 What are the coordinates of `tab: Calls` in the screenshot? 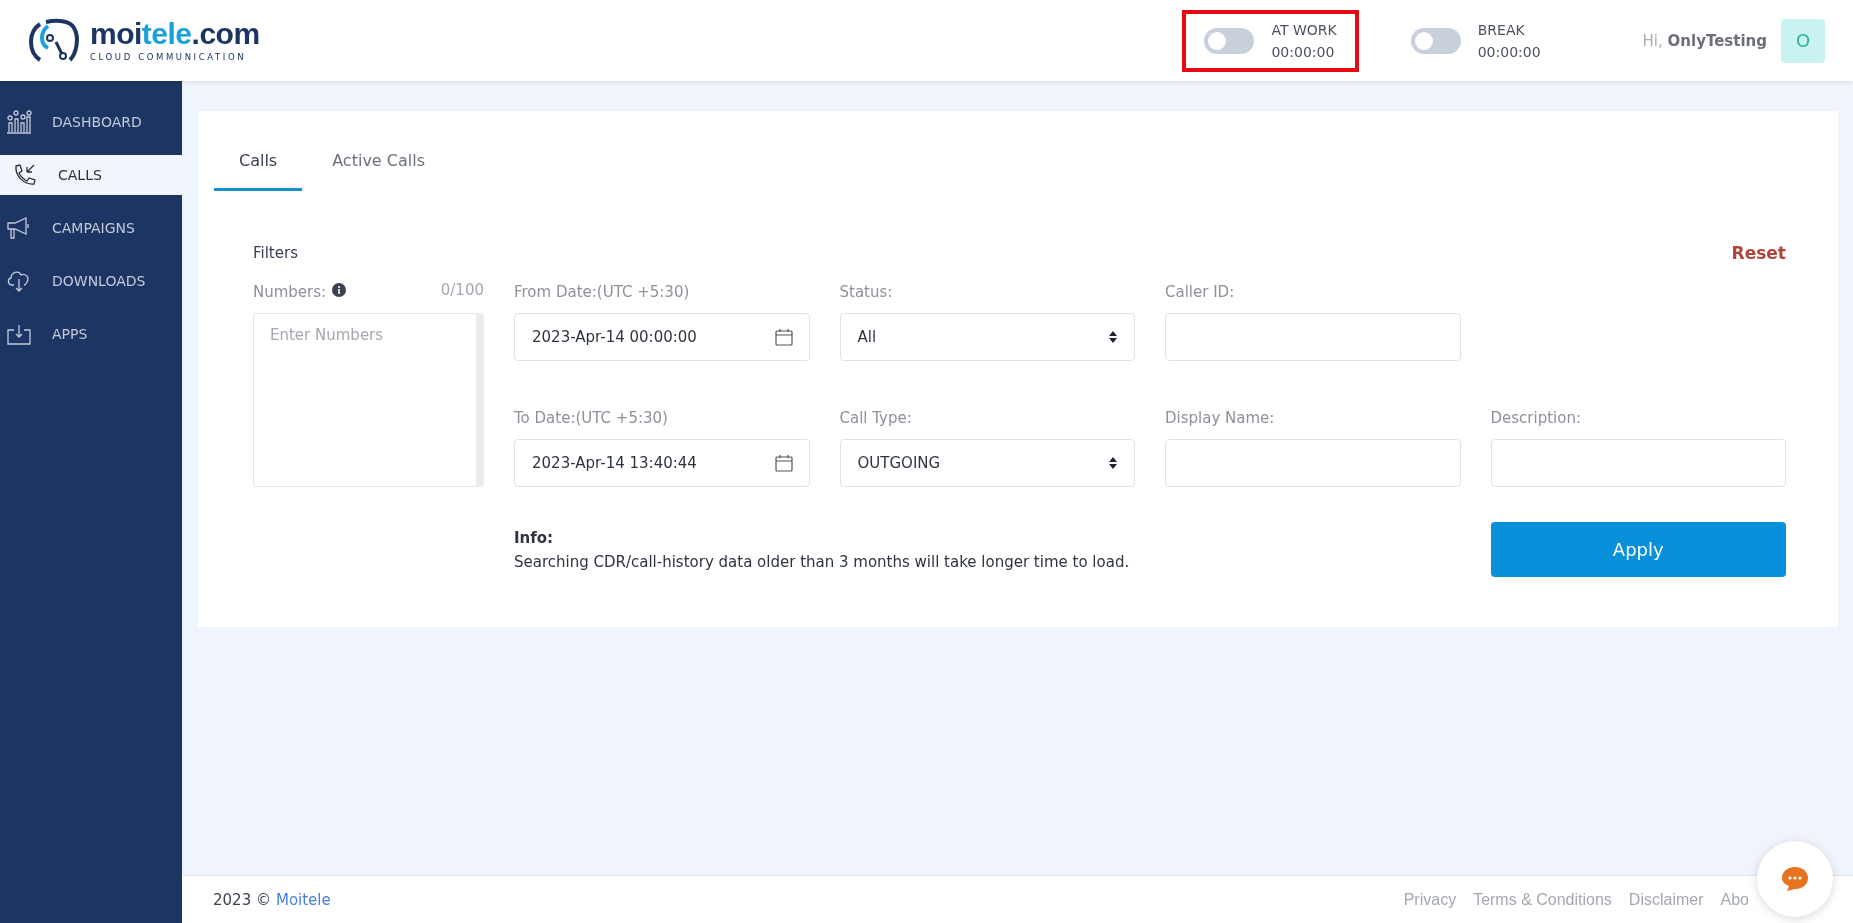 It's located at (258, 166).